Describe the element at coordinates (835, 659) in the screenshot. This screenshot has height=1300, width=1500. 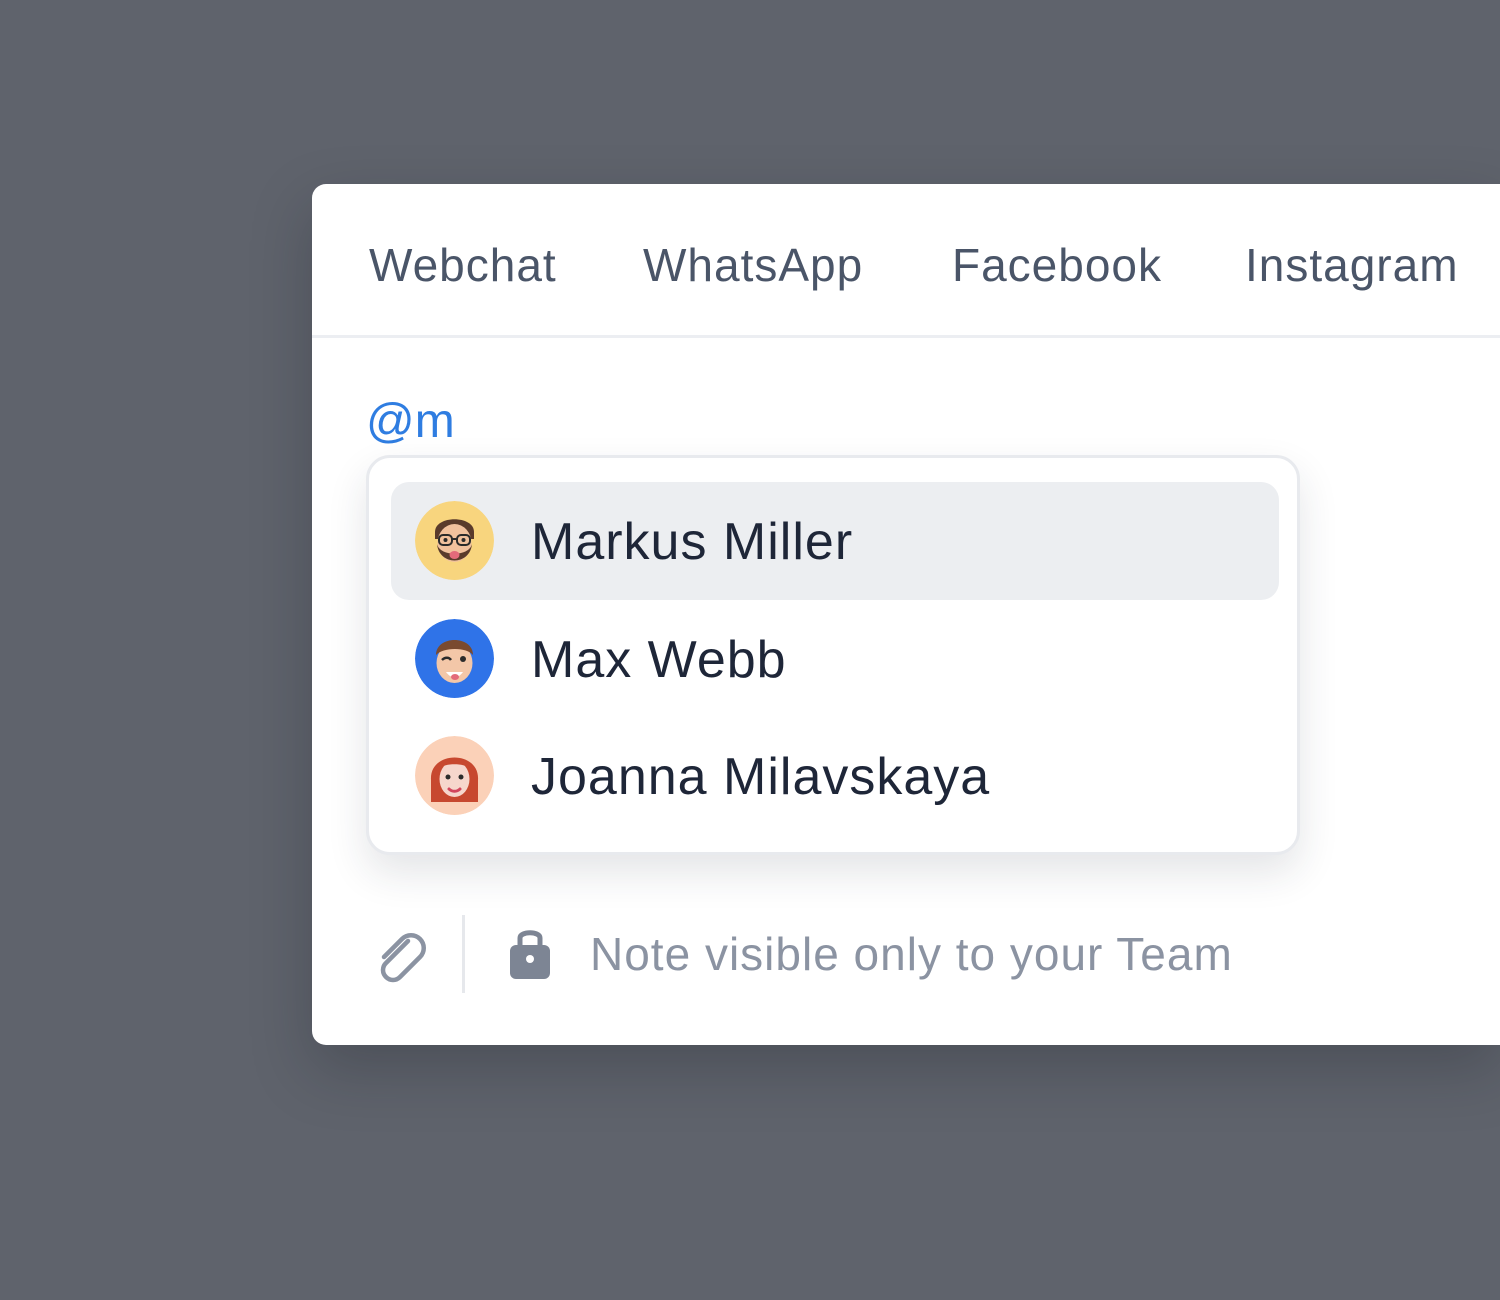
I see `mention-option-max-webb: Max Webb` at that location.